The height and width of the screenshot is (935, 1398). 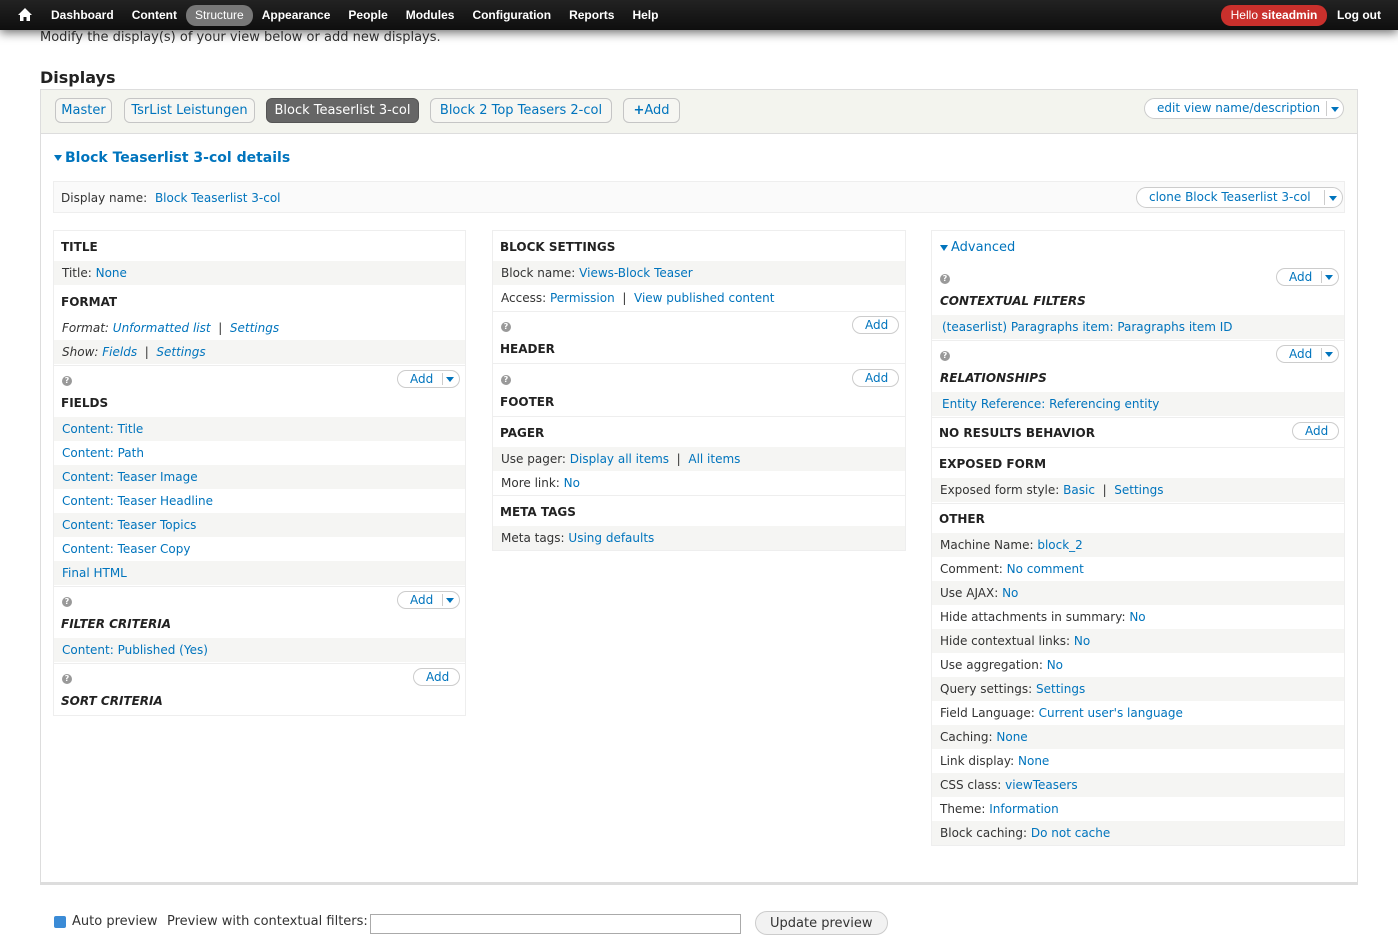 What do you see at coordinates (137, 501) in the screenshot?
I see `field-link: Content: Teaser Headline` at bounding box center [137, 501].